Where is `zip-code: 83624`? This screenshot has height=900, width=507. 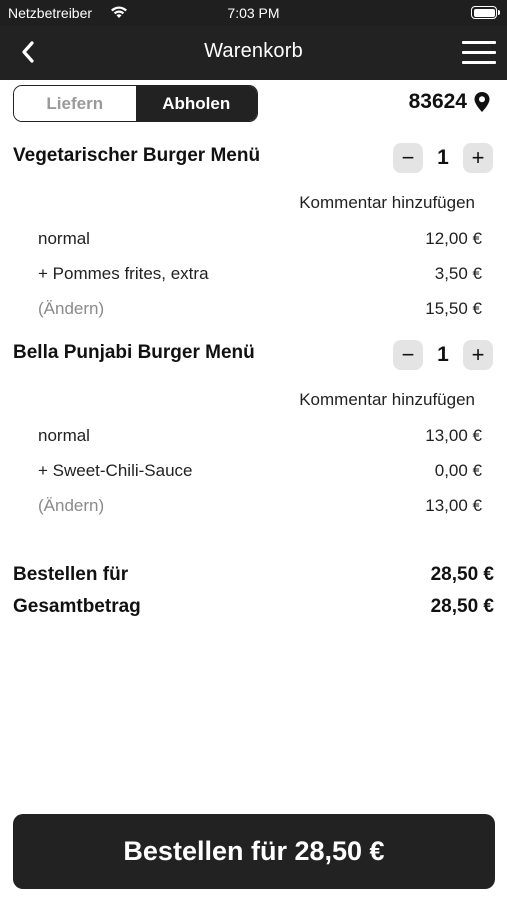
zip-code: 83624 is located at coordinates (437, 101).